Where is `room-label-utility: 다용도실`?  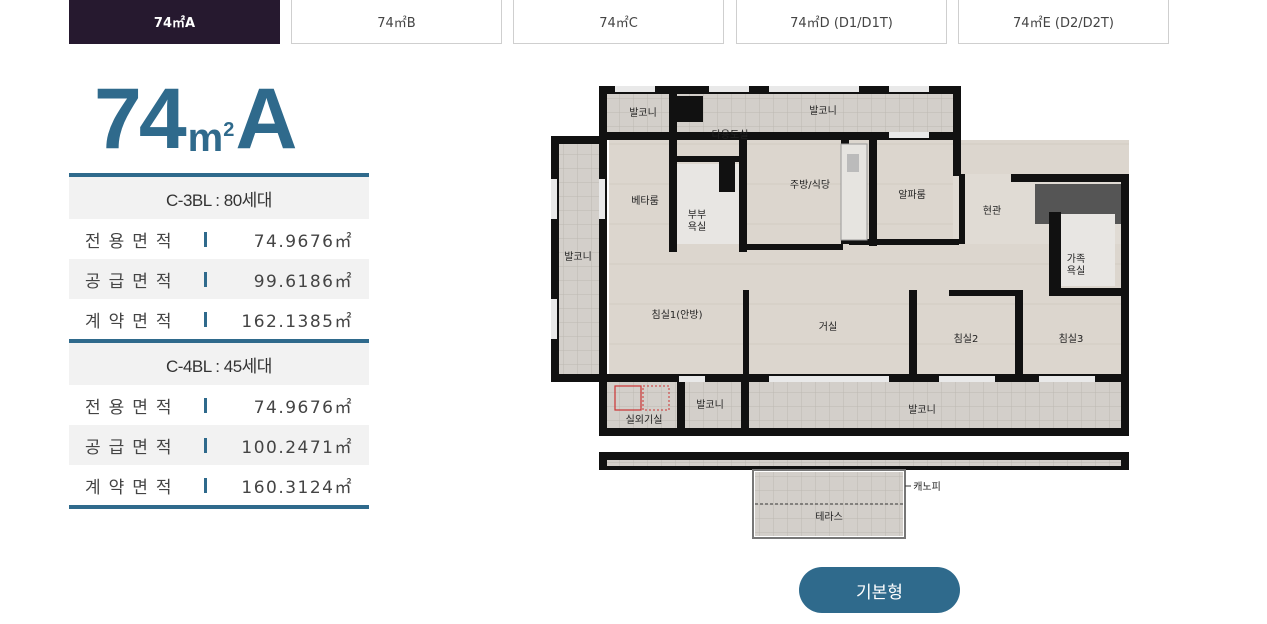 room-label-utility: 다용도실 is located at coordinates (730, 135).